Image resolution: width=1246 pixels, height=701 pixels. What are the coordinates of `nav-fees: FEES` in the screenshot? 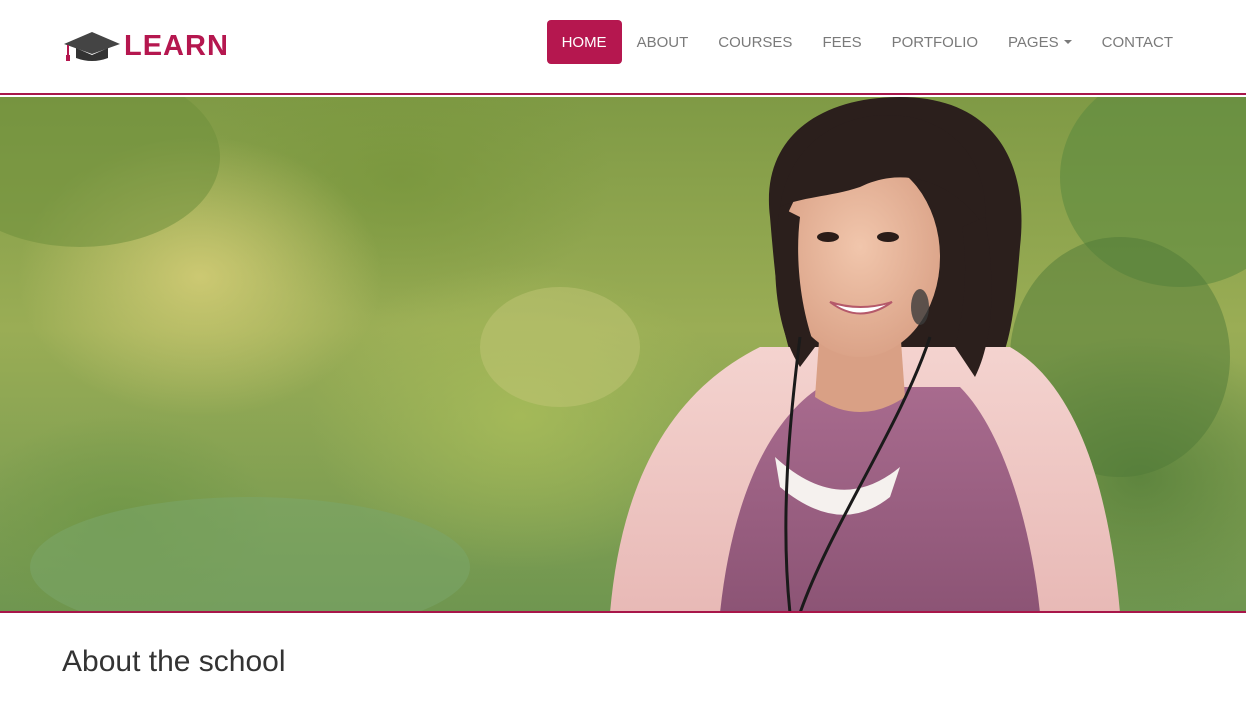 It's located at (841, 42).